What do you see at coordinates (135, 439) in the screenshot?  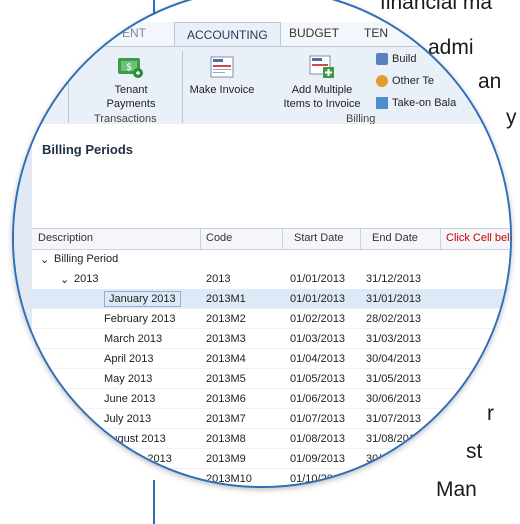 I see `cell-description: August 2013` at bounding box center [135, 439].